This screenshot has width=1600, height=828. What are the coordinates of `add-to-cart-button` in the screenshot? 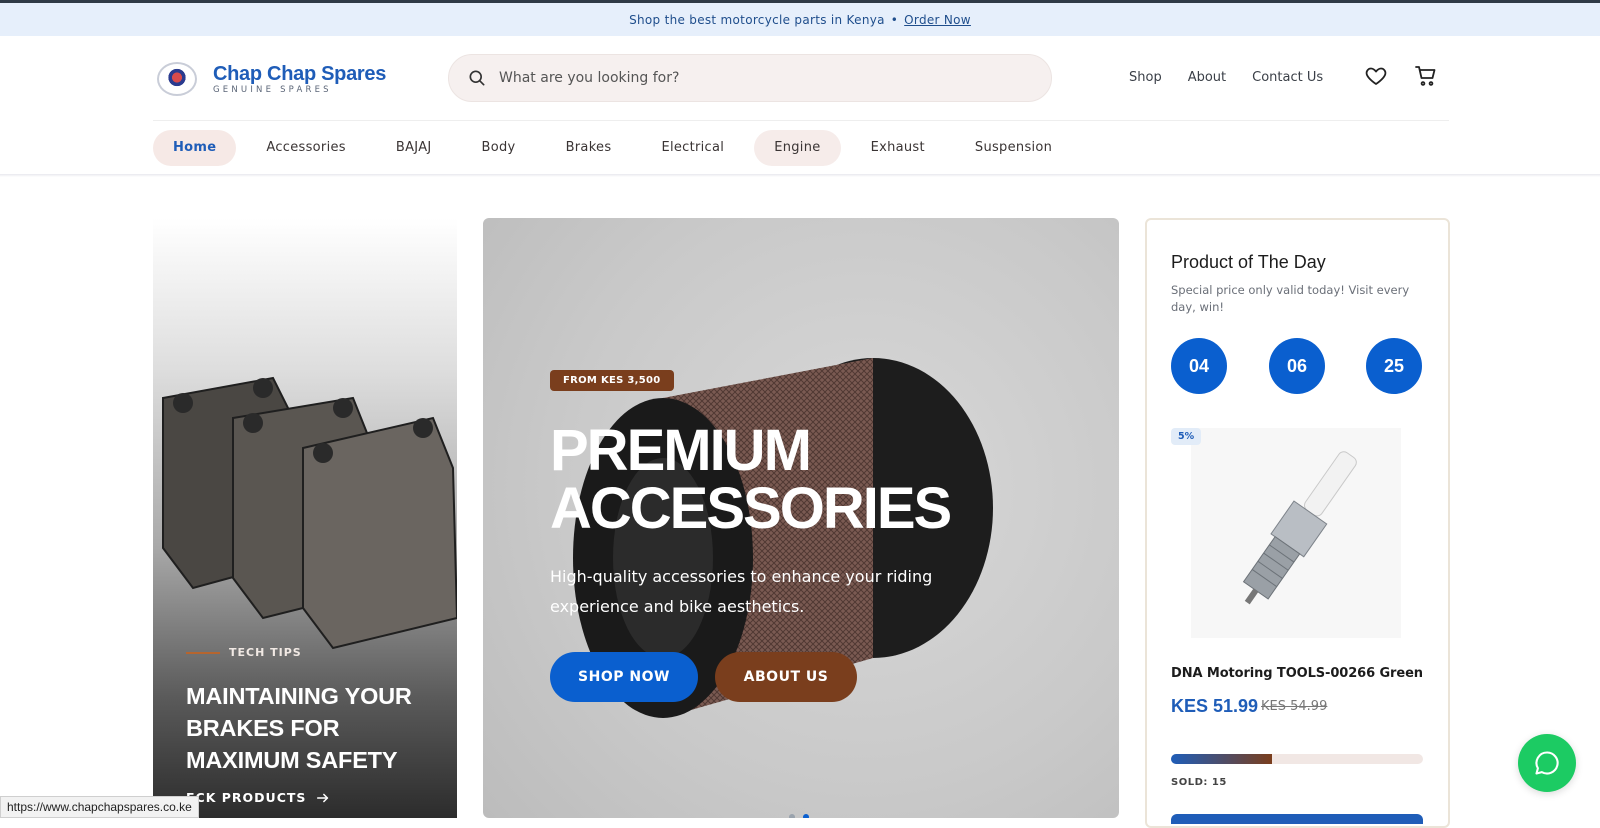 It's located at (1297, 819).